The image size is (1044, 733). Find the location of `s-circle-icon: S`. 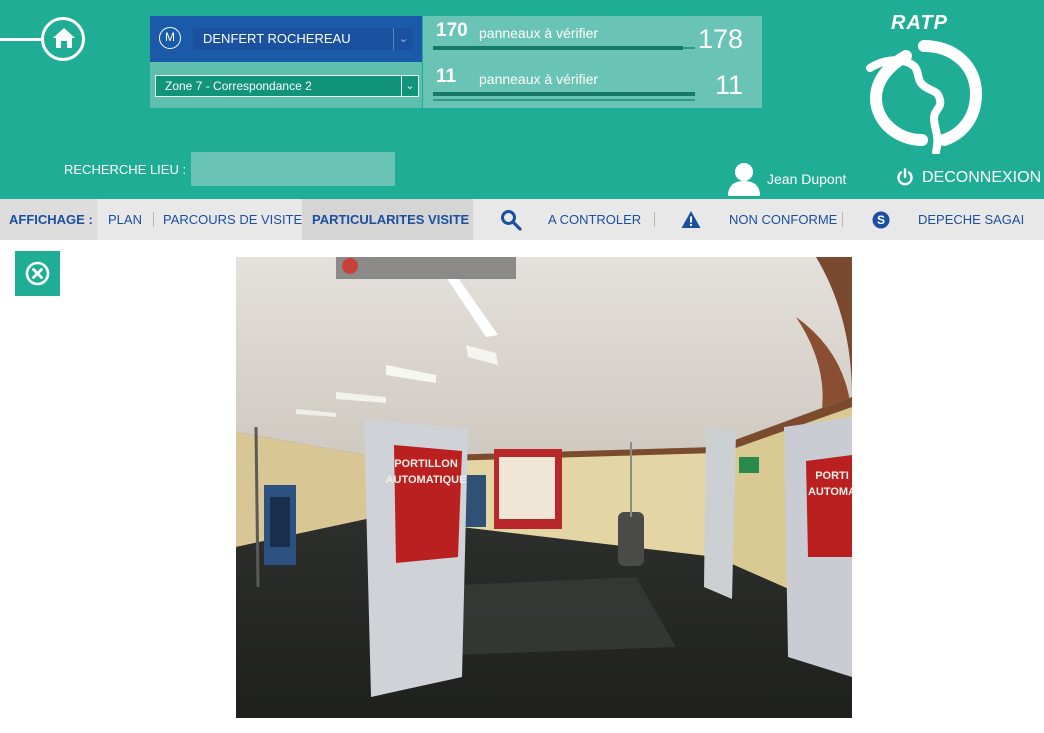

s-circle-icon: S is located at coordinates (881, 220).